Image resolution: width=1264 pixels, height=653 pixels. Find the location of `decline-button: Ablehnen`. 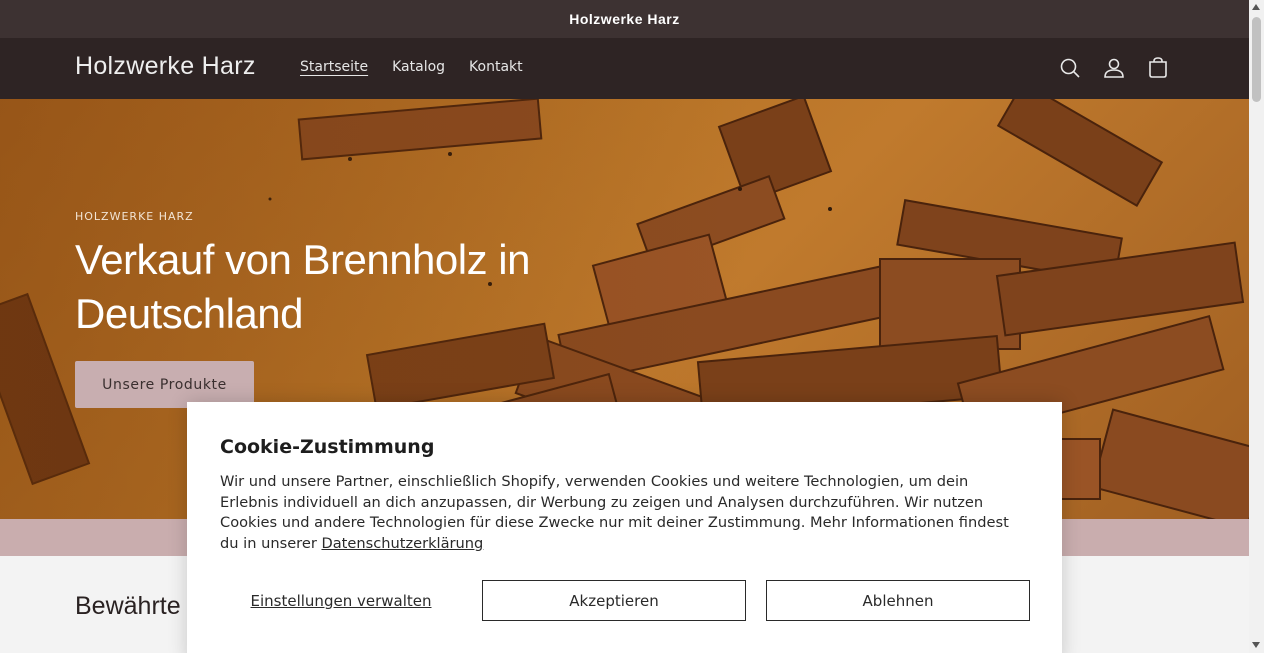

decline-button: Ablehnen is located at coordinates (898, 600).